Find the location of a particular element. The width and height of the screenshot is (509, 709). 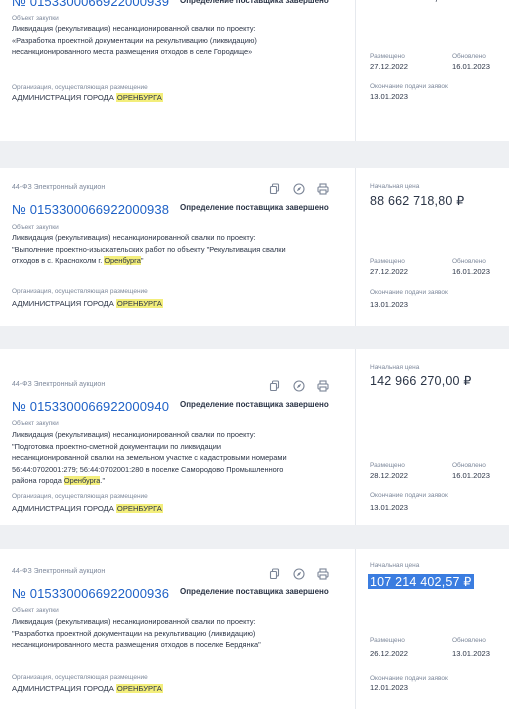

placed-date: 28.12.2022 is located at coordinates (389, 475).